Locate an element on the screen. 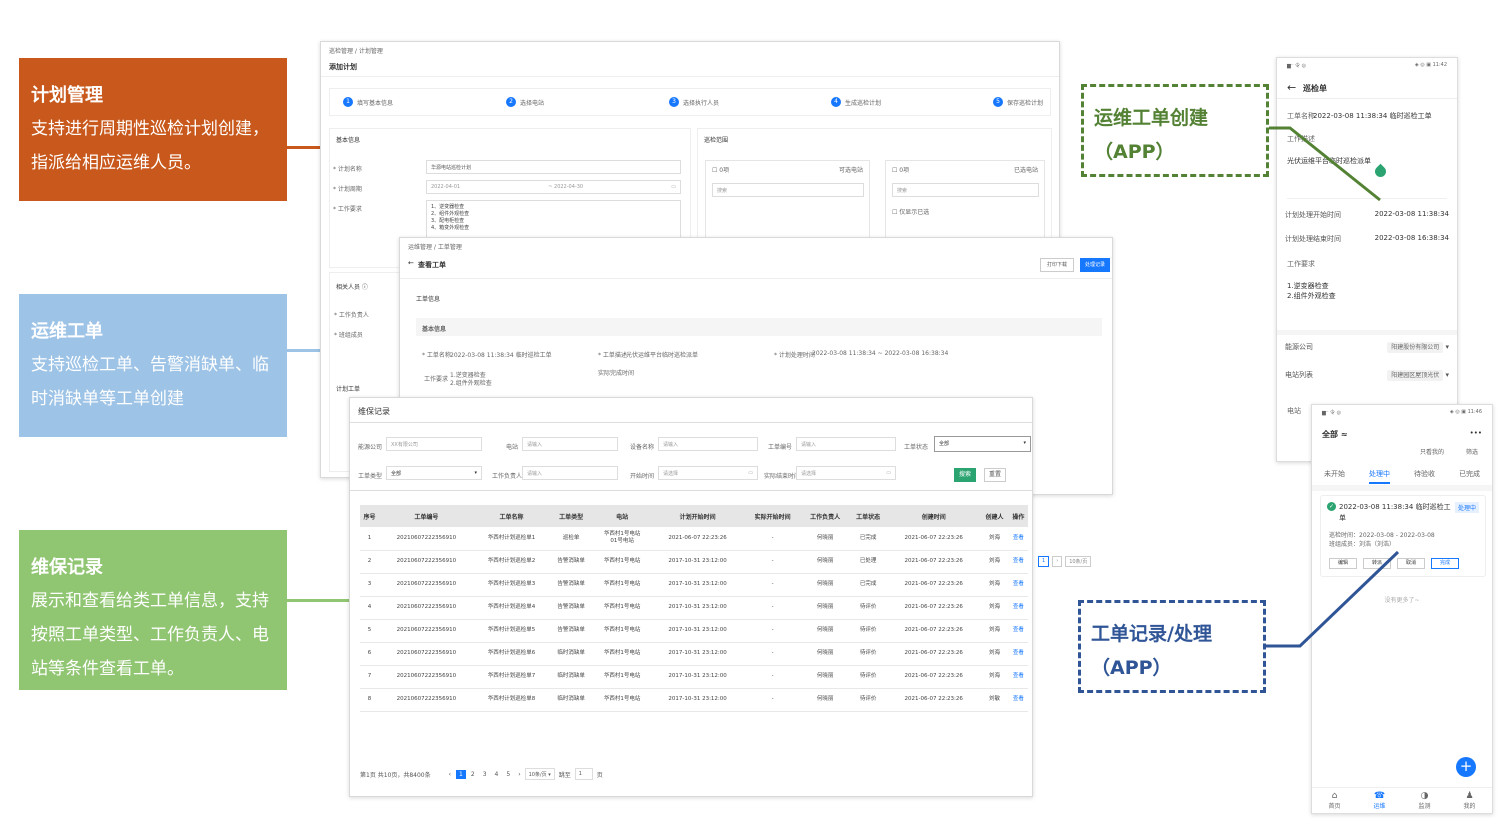 This screenshot has height=840, width=1500. app-connectors is located at coordinates (1333, 387).